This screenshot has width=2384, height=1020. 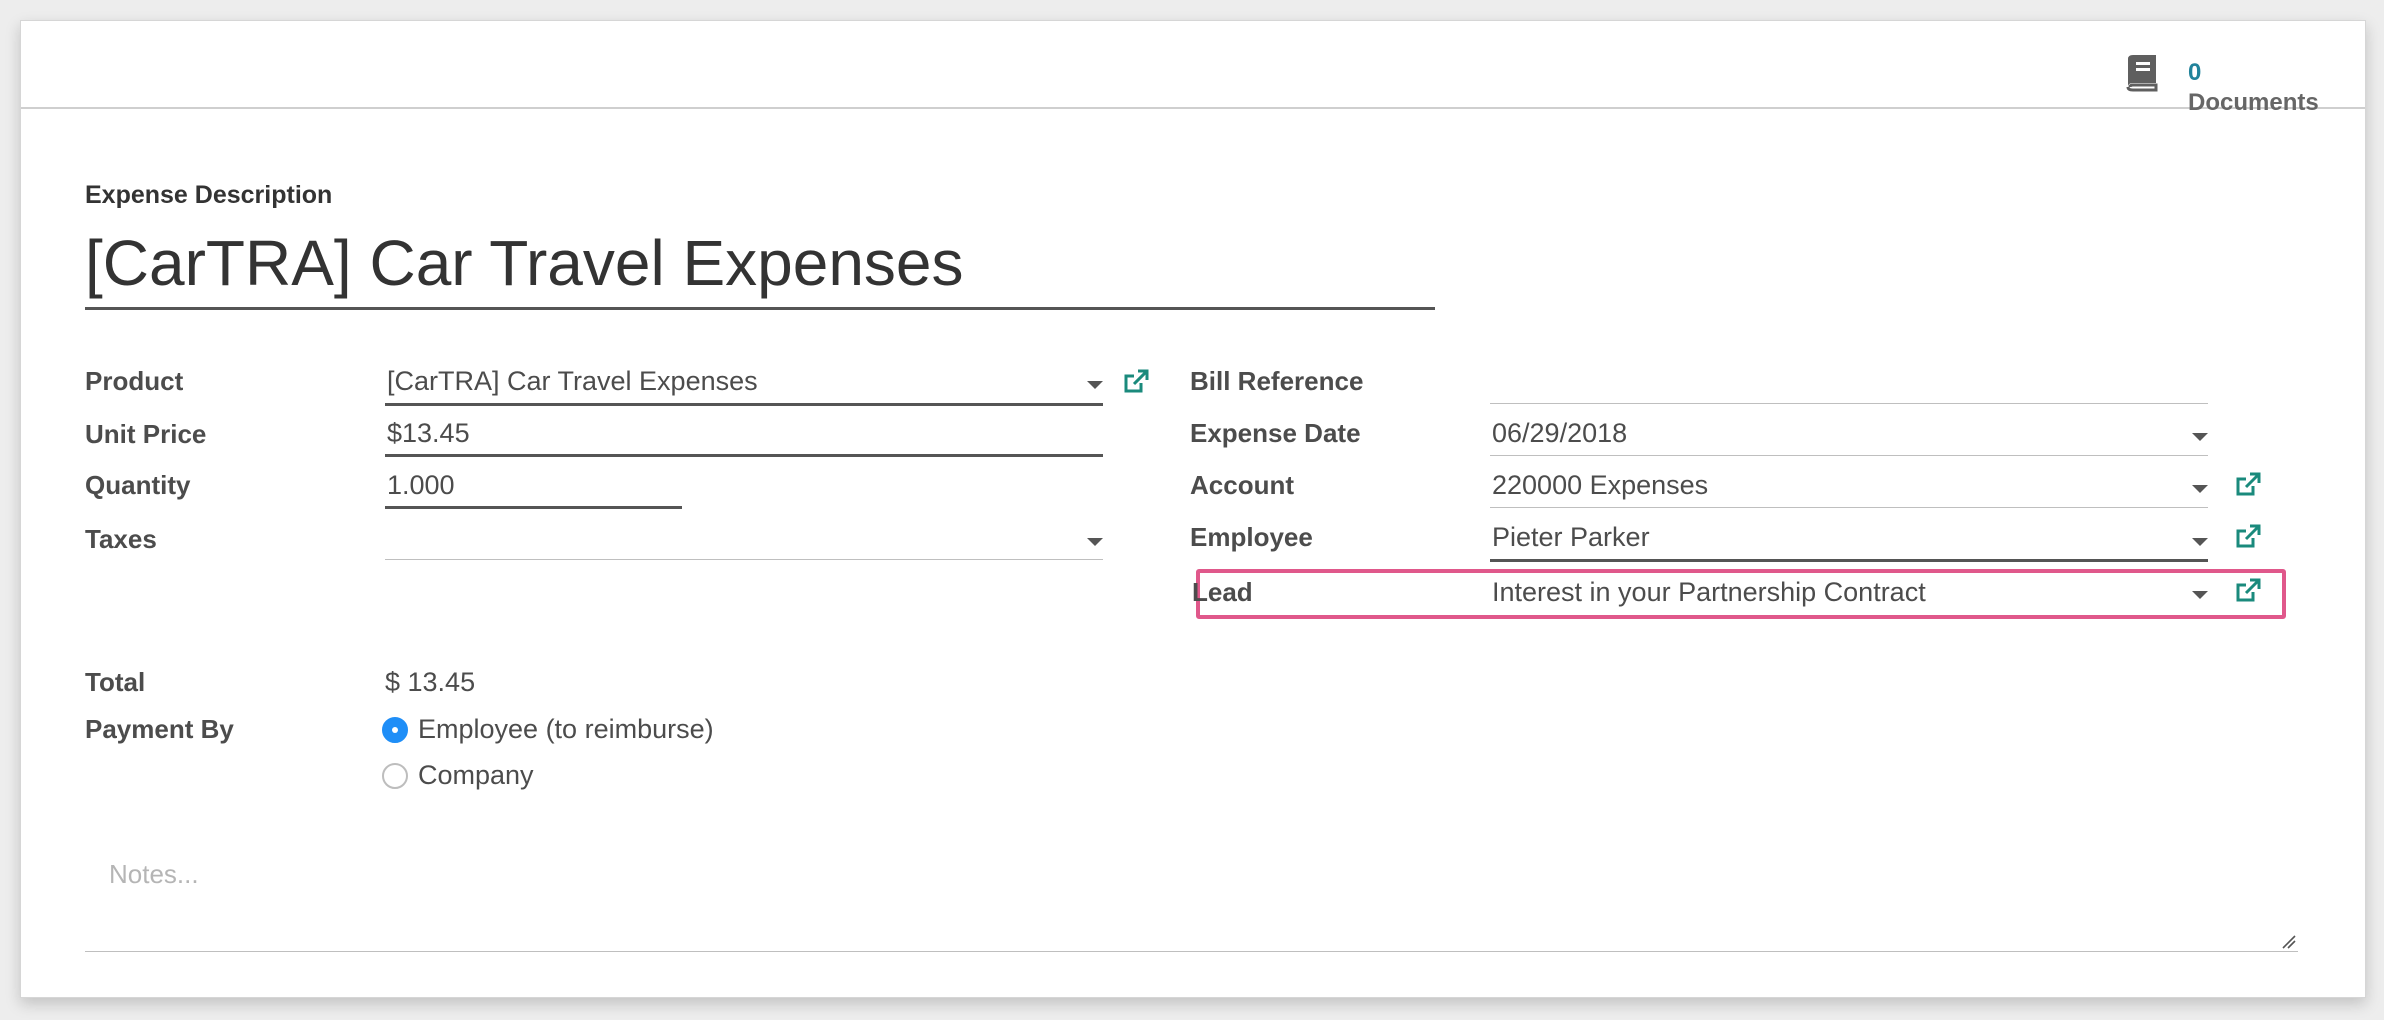 I want to click on documents-label: Documents, so click(x=2253, y=102).